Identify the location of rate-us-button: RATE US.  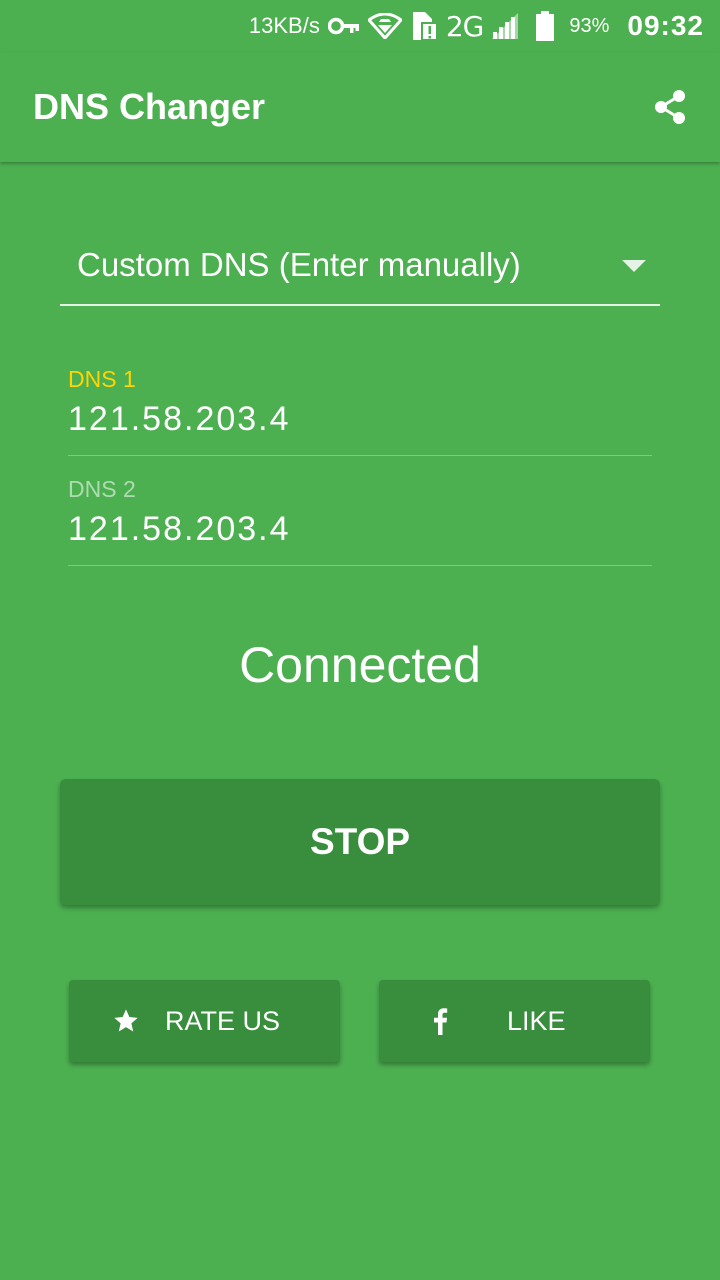
(204, 1021).